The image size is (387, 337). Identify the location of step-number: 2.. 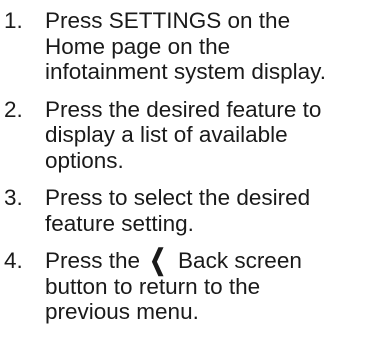
(13, 109).